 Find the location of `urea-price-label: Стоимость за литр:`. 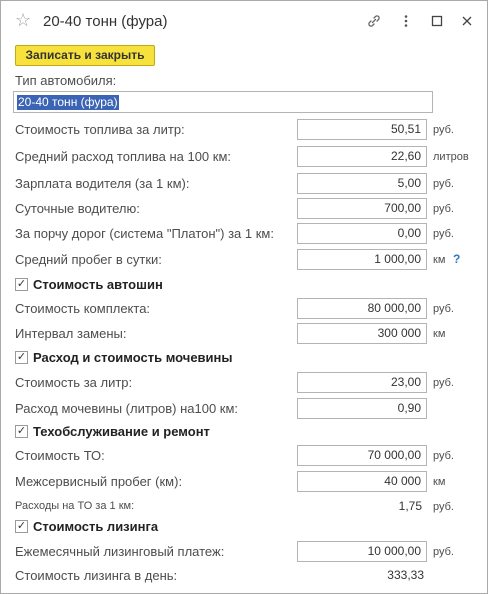

urea-price-label: Стоимость за литр: is located at coordinates (74, 382).